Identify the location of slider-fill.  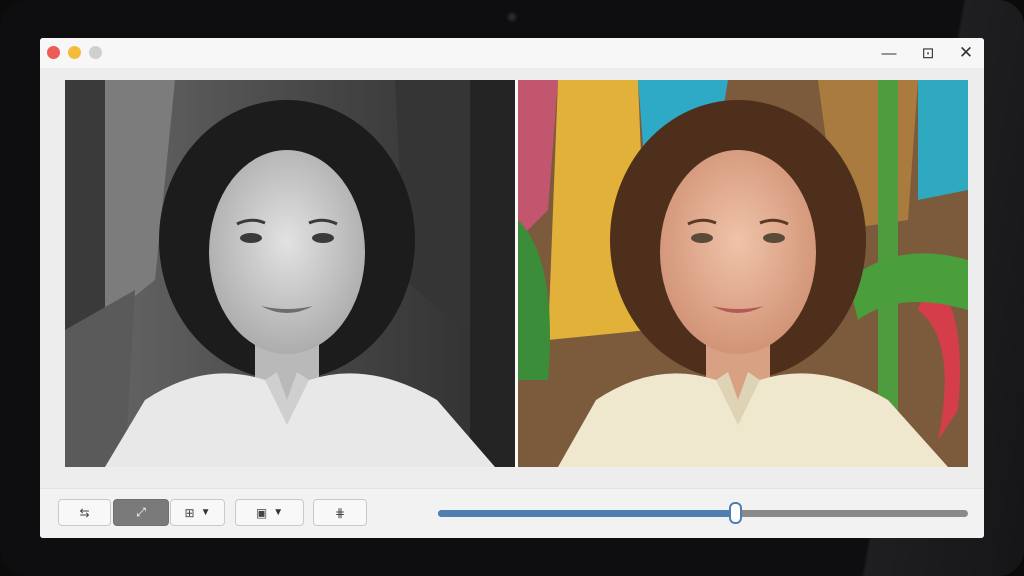
(586, 513).